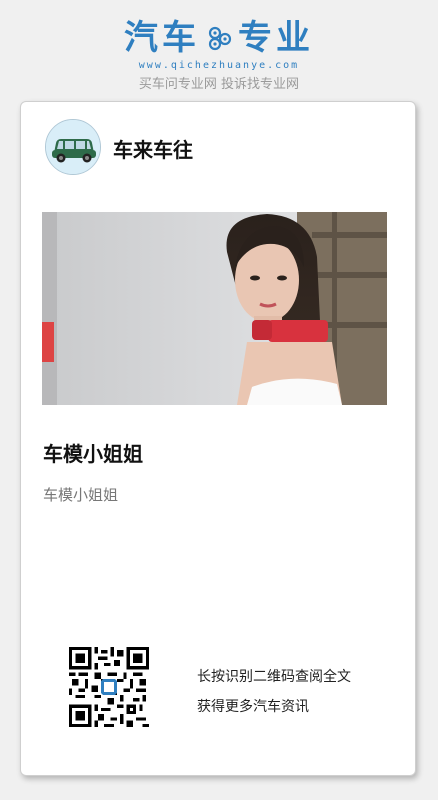 The width and height of the screenshot is (438, 800). I want to click on qr-code-image, so click(109, 687).